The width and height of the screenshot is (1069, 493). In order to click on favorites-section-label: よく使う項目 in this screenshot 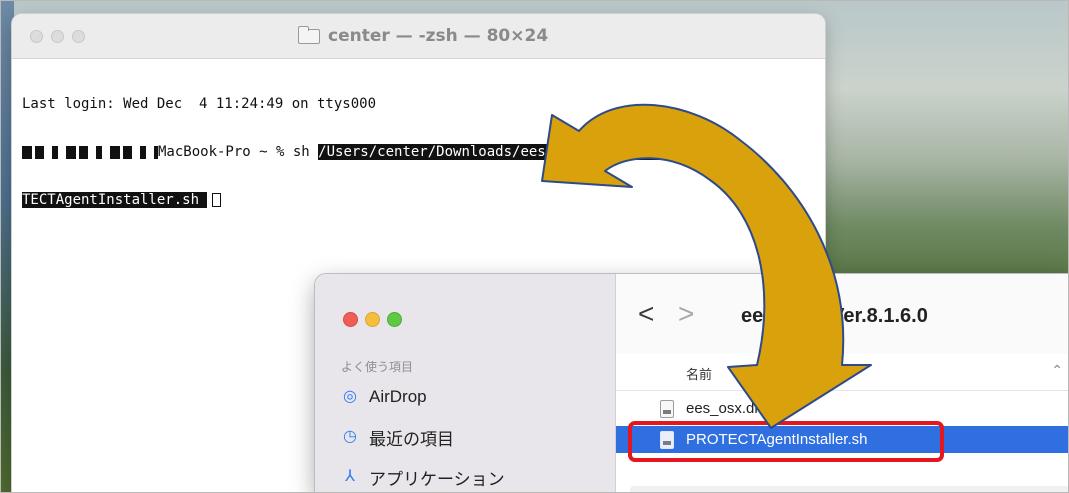, I will do `click(377, 367)`.